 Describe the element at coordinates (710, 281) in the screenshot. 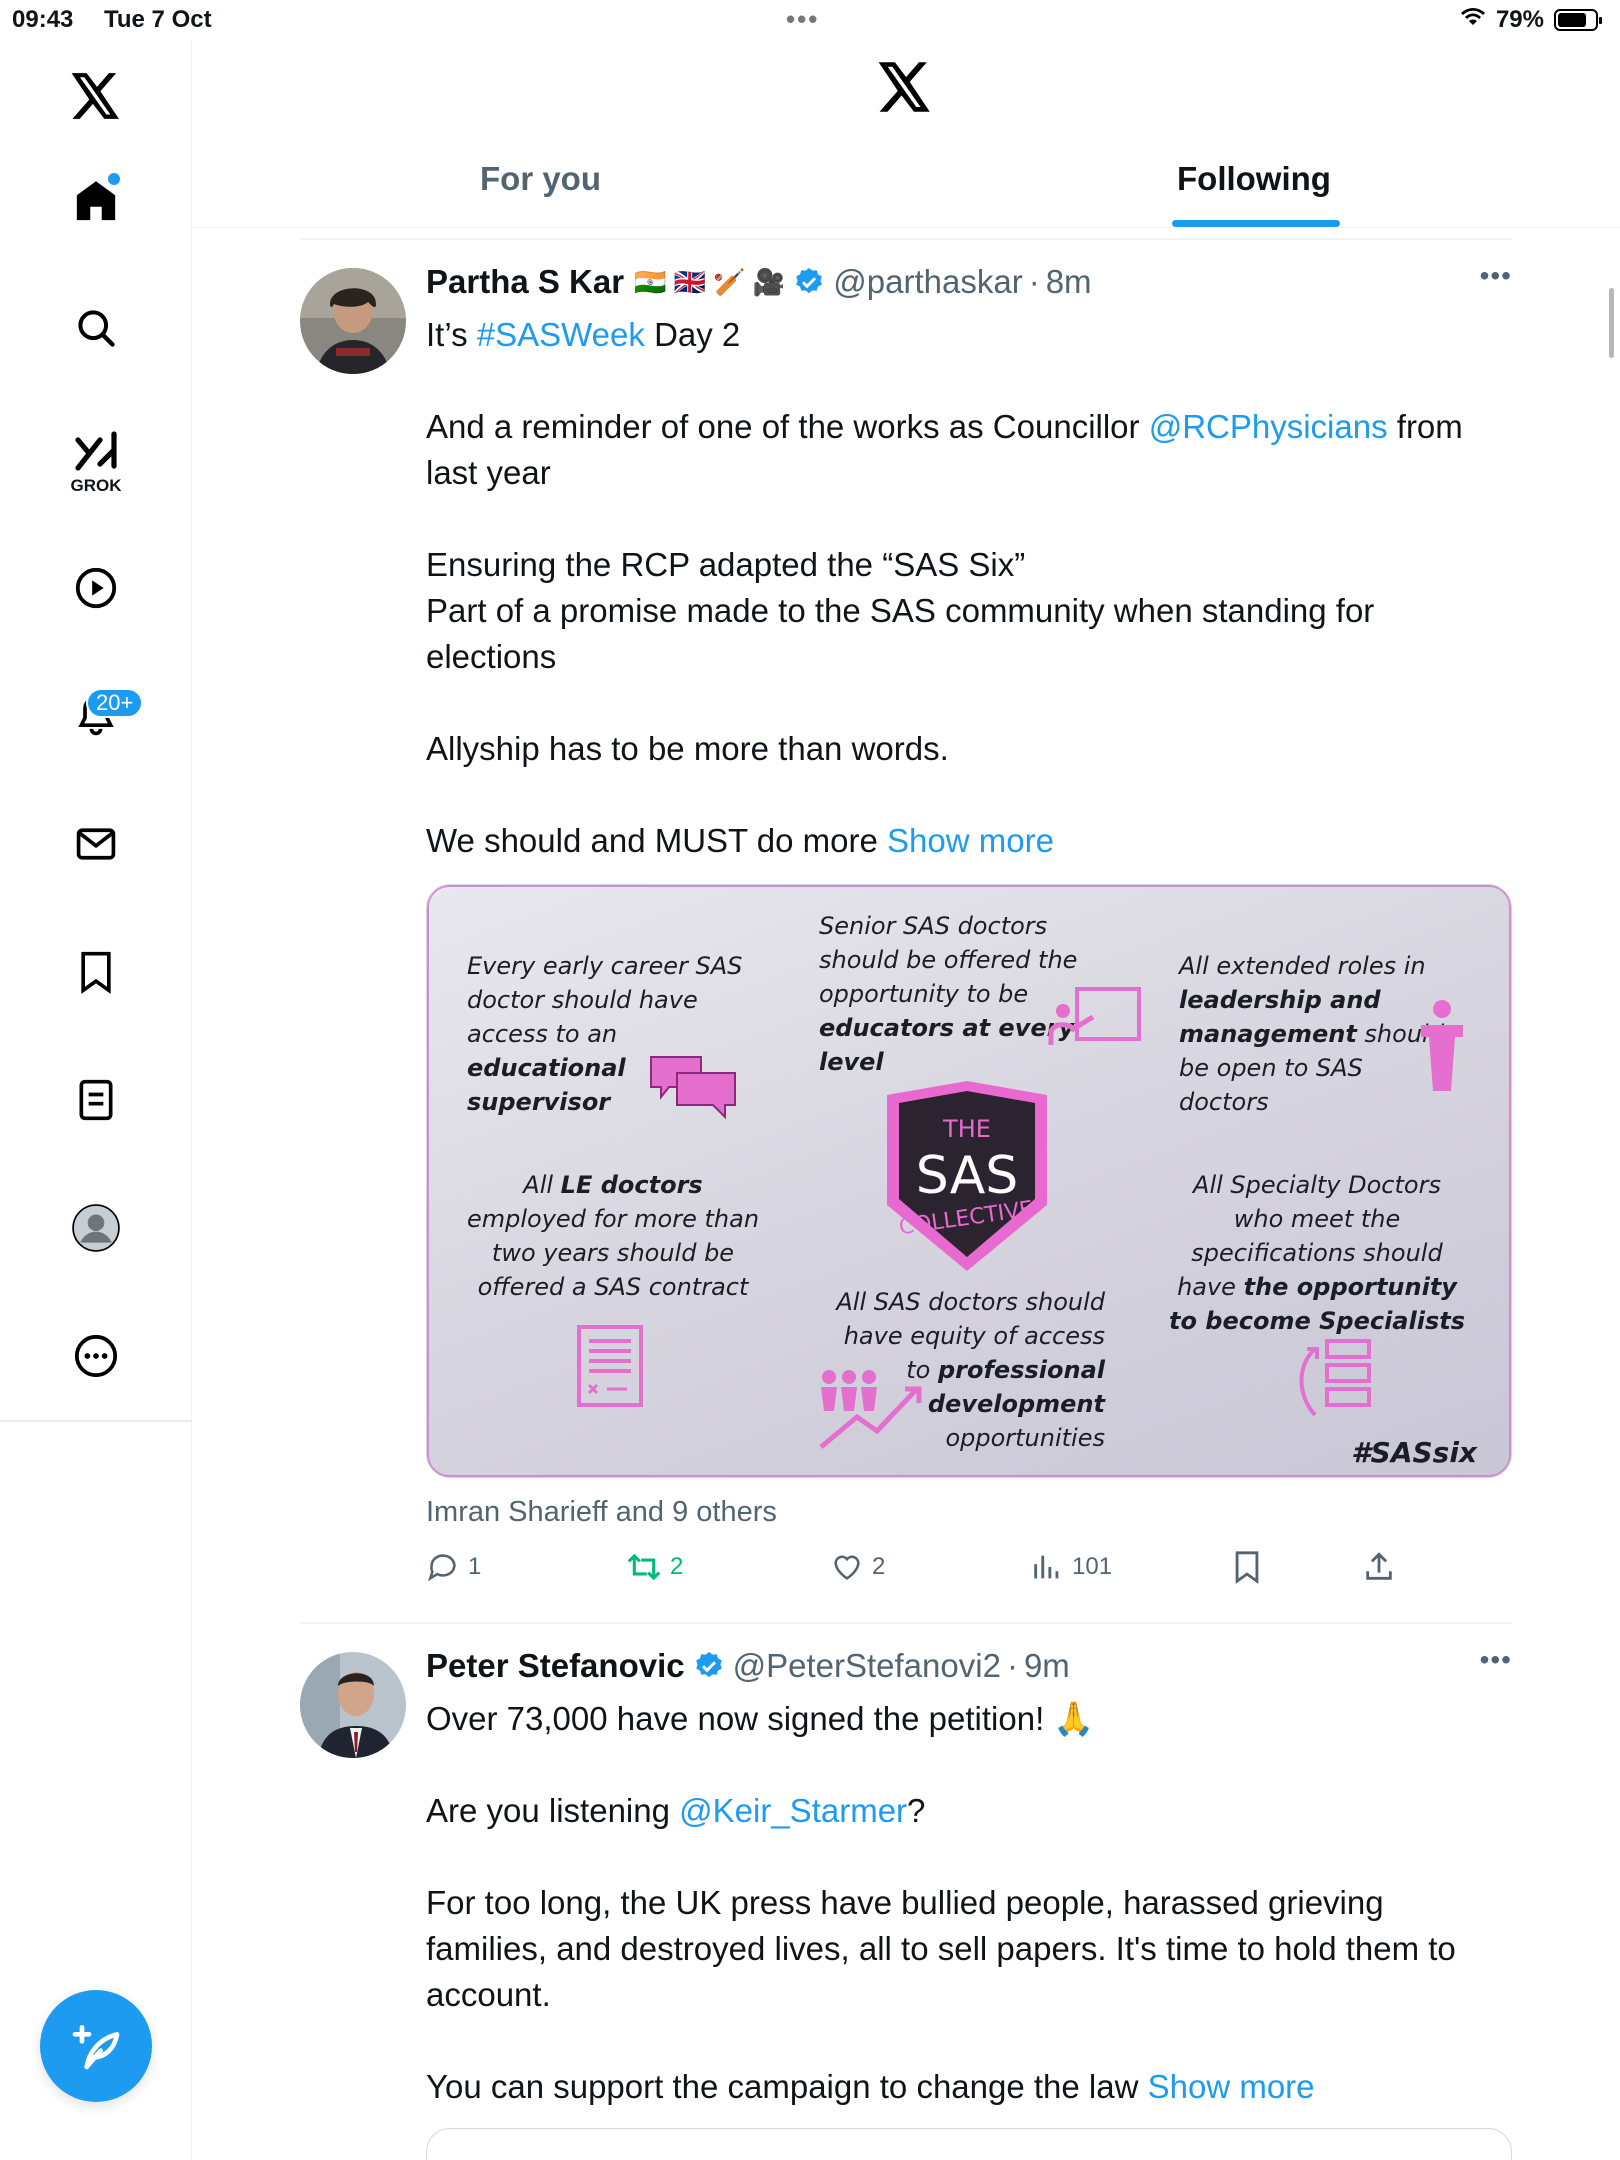

I see `author-name-emojis: 🇮🇳 🇬🇧 🏏 🎥` at that location.